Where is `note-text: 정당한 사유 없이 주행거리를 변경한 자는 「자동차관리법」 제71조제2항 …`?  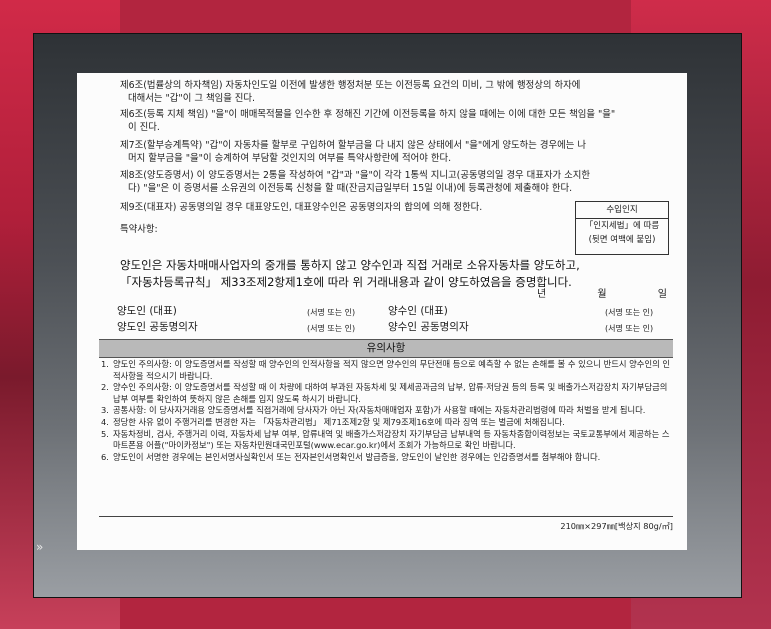 note-text: 정당한 사유 없이 주행거리를 변경한 자는 「자동차관리법」 제71조제2항 … is located at coordinates (339, 421).